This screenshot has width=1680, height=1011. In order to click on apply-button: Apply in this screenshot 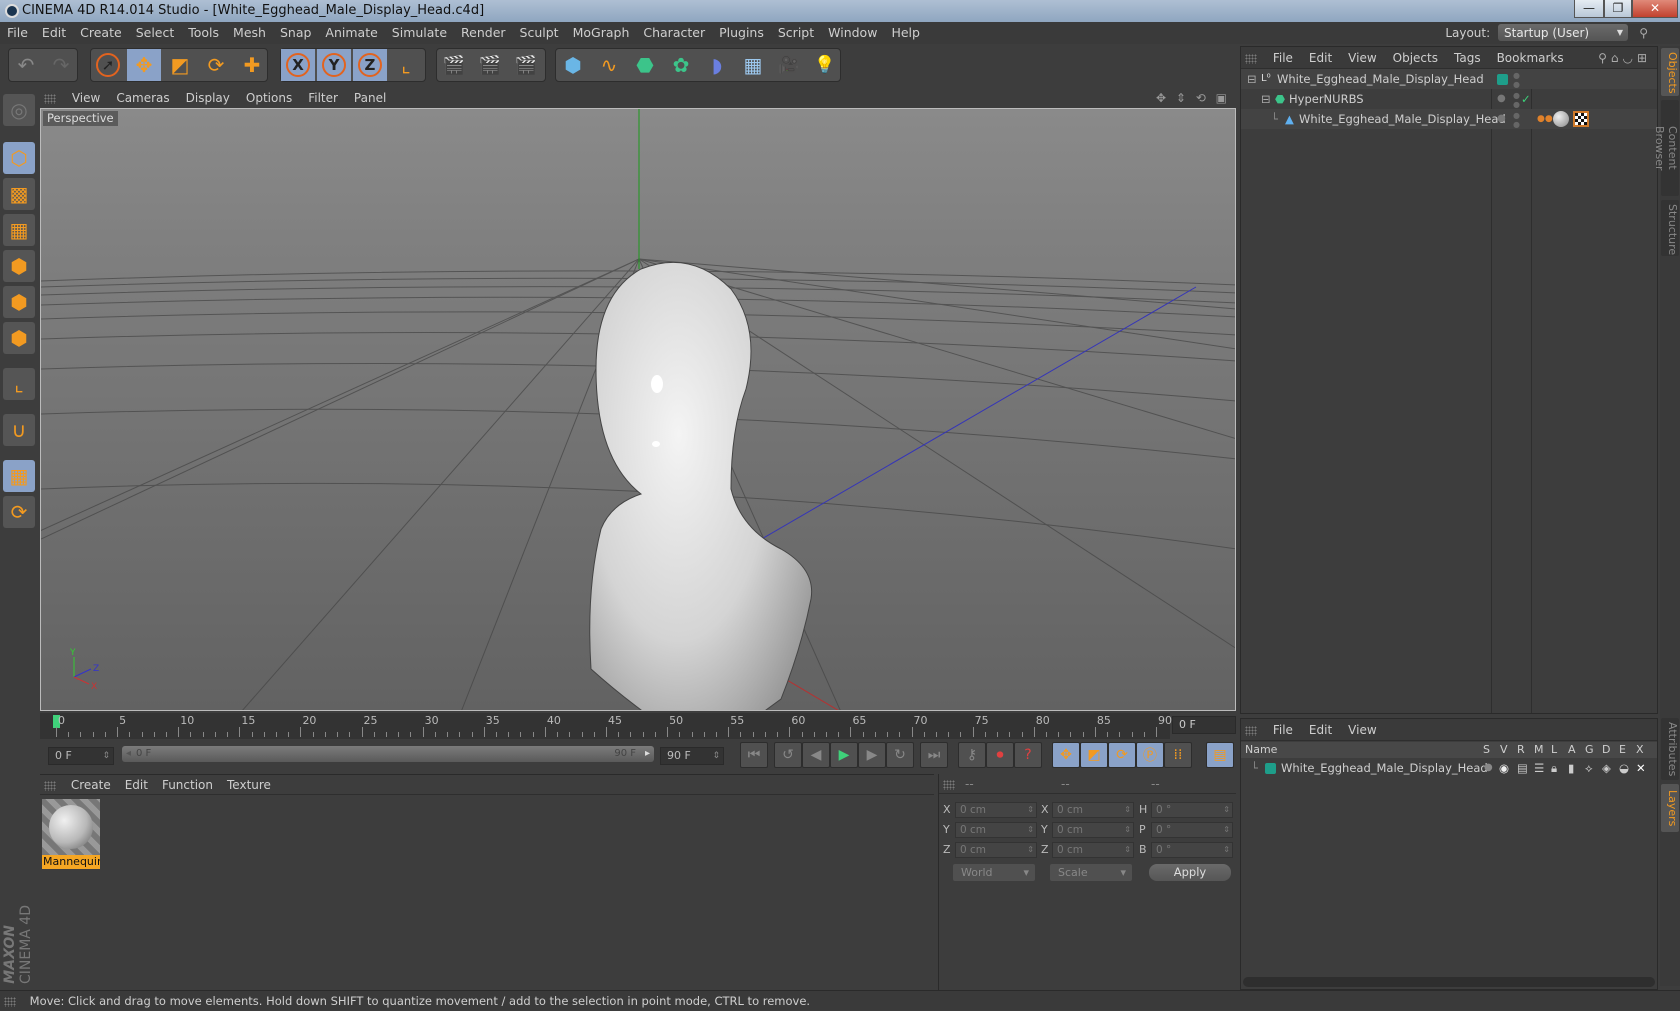, I will do `click(1190, 872)`.